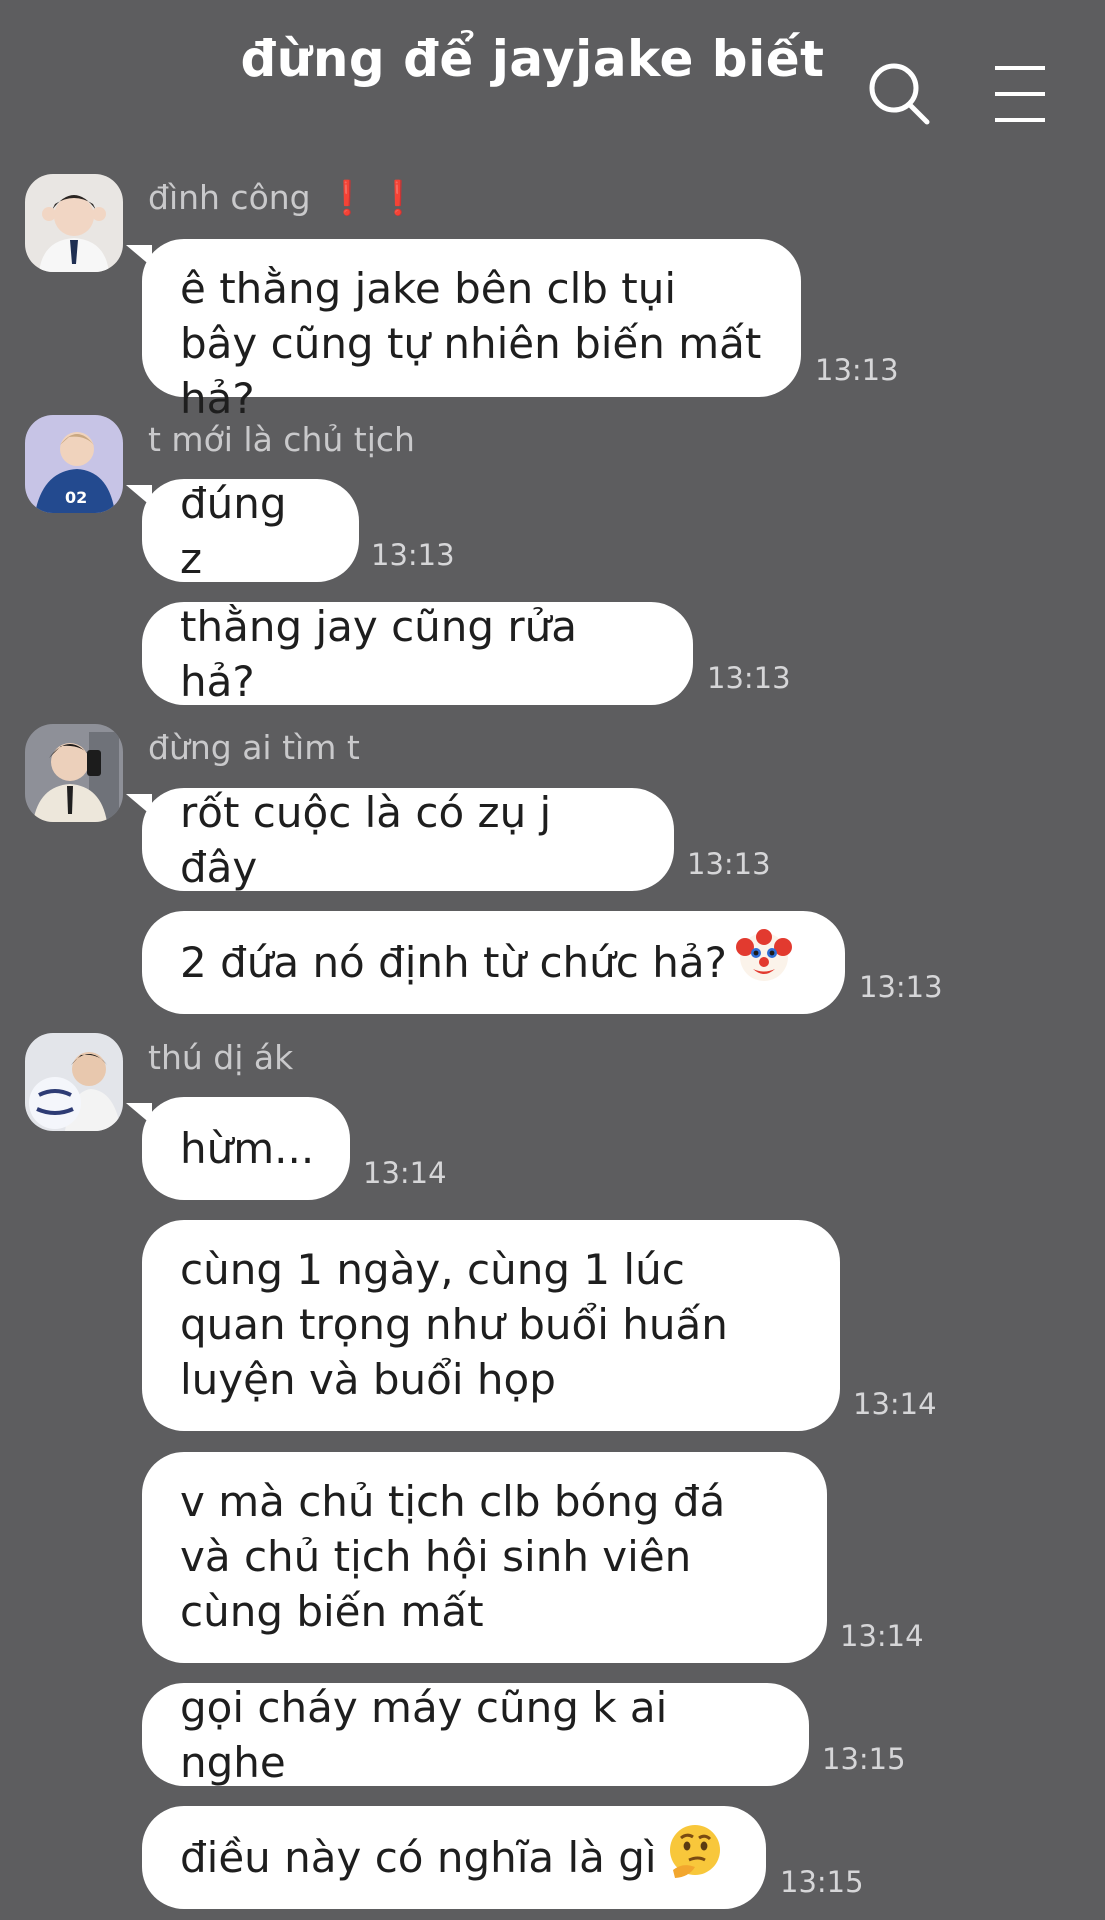 This screenshot has width=1105, height=1920. Describe the element at coordinates (417, 654) in the screenshot. I see `message-bubble: thằng jay cũng rửa hả?` at that location.